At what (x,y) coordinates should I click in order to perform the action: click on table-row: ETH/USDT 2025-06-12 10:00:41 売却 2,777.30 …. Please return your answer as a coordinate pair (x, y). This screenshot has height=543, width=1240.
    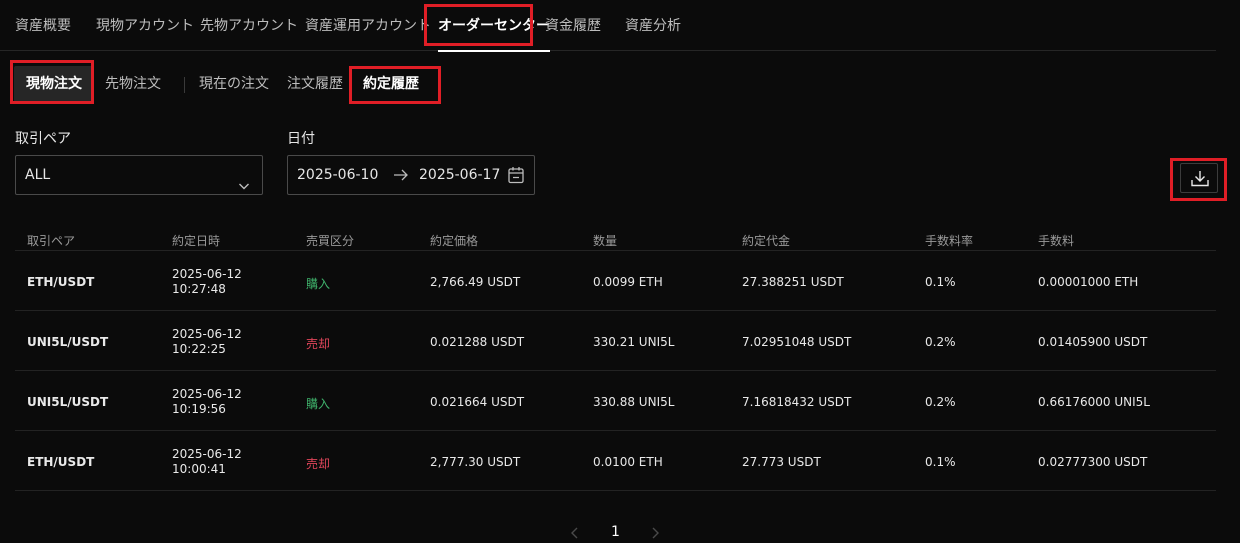
    Looking at the image, I should click on (615, 461).